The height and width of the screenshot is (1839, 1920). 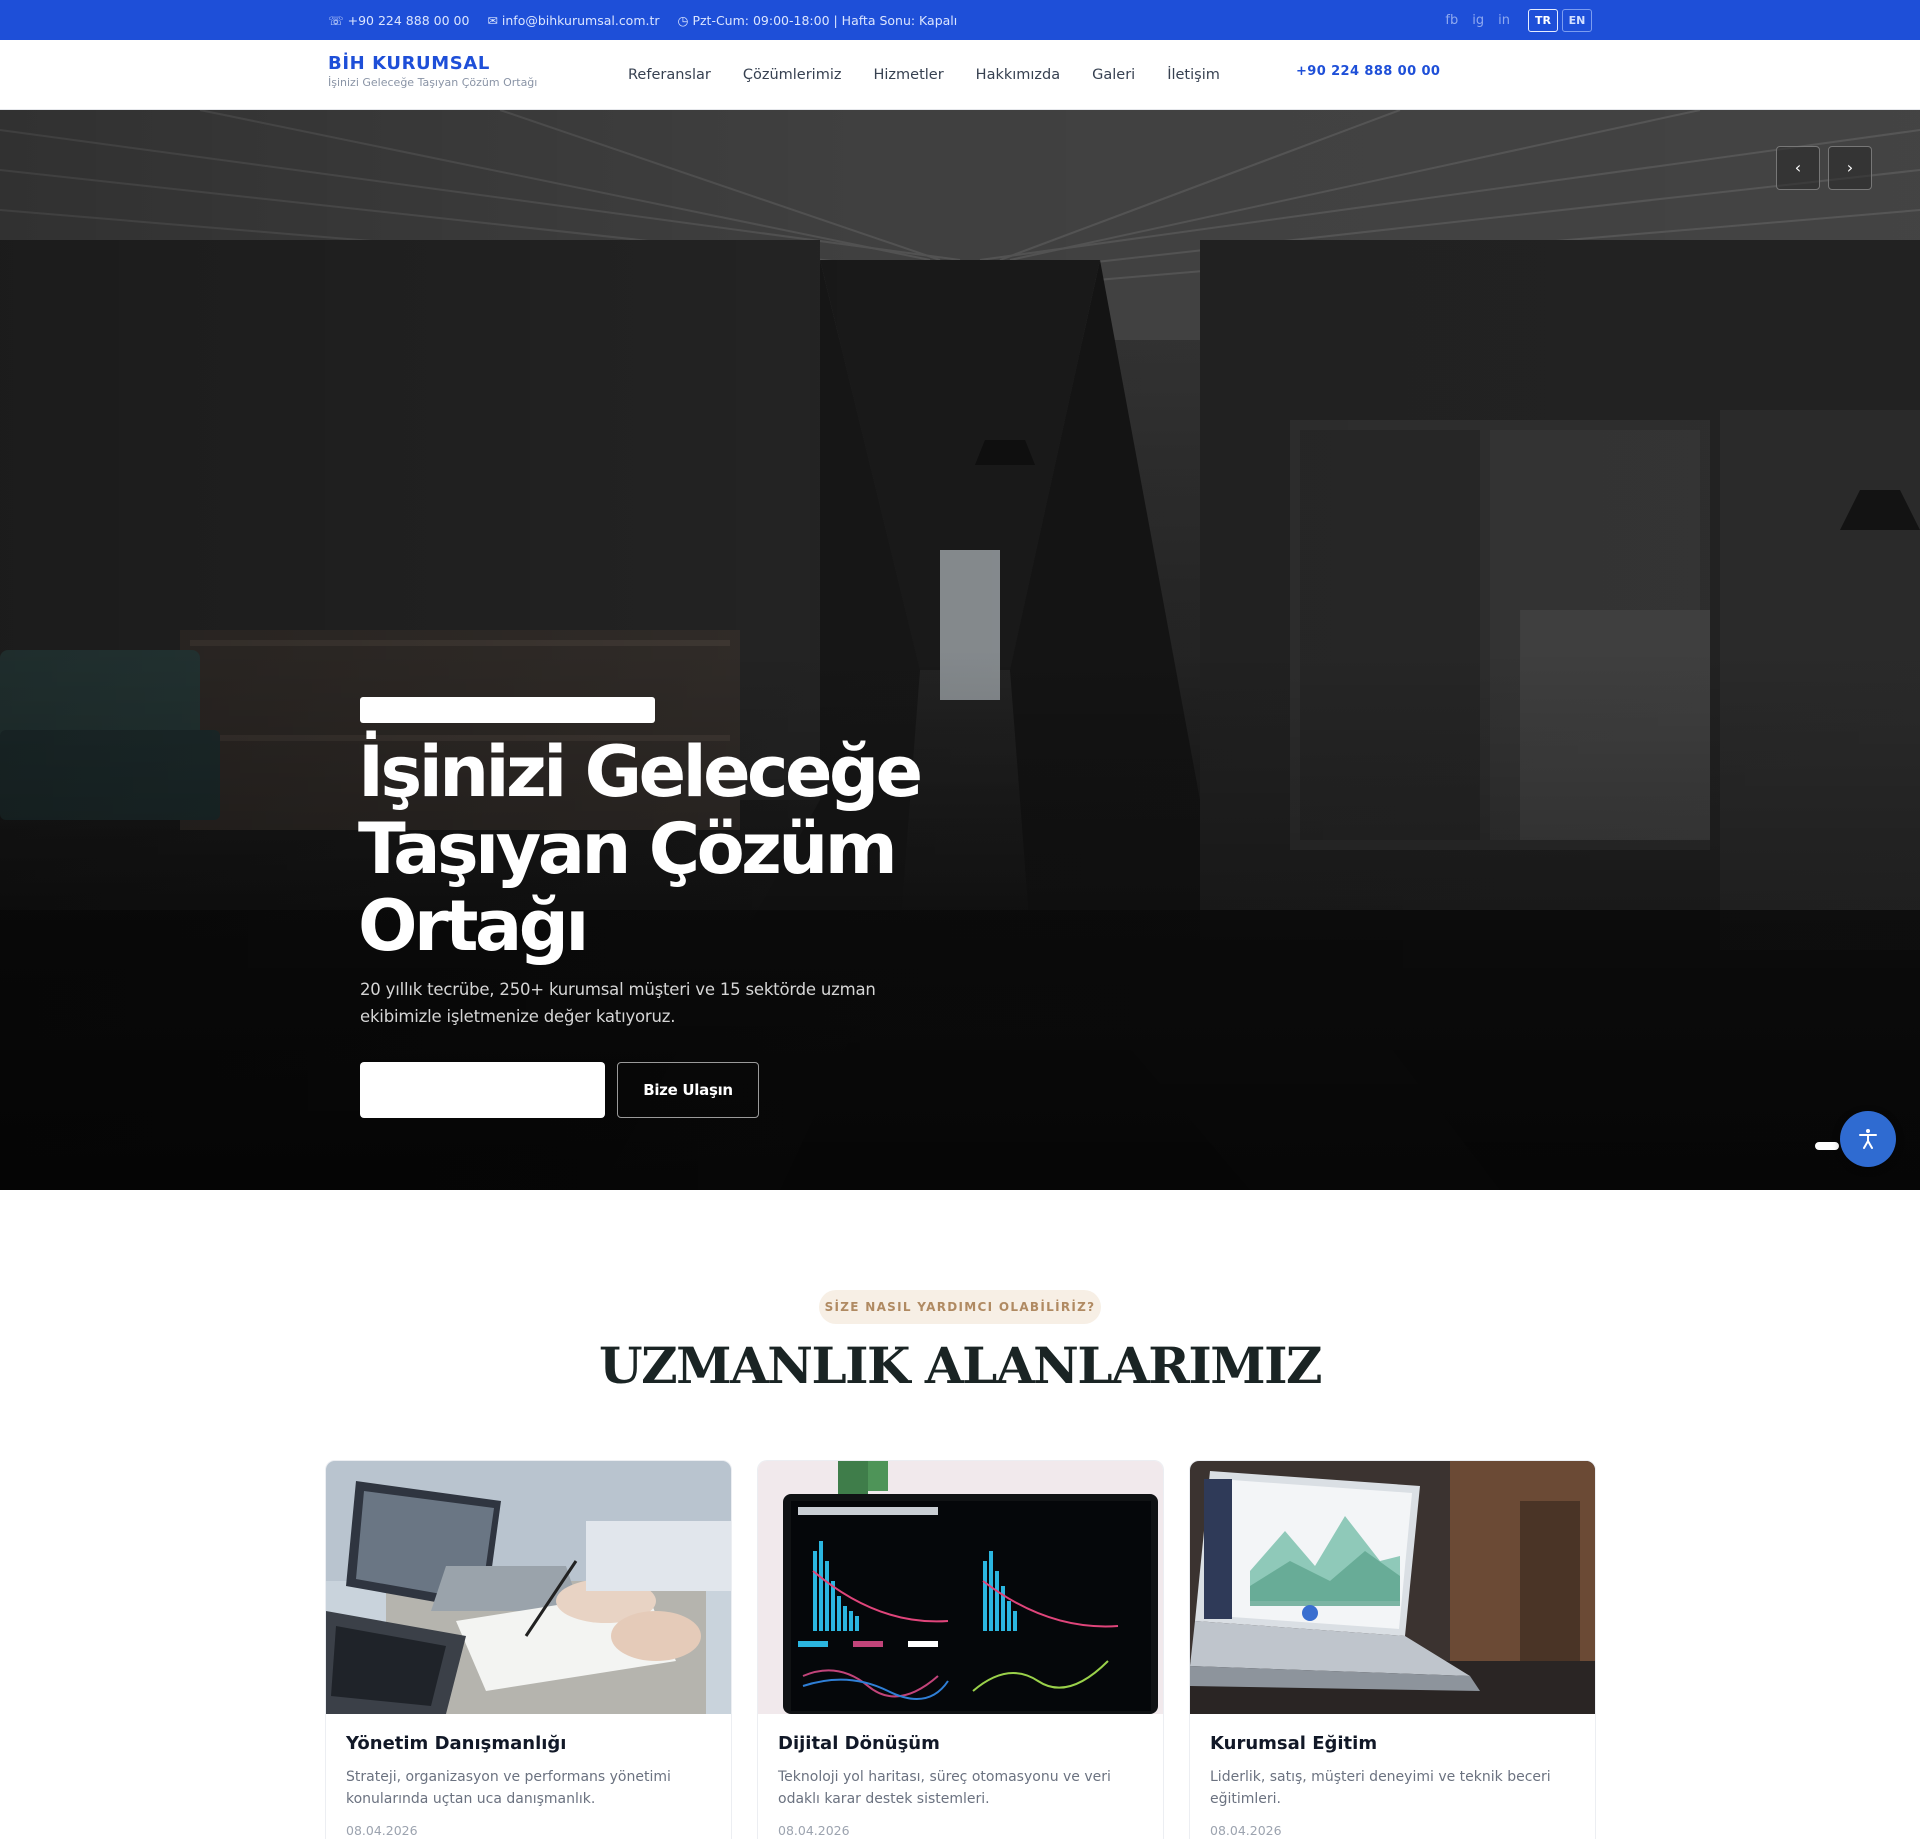 What do you see at coordinates (1478, 20) in the screenshot?
I see `instagram-link: ig` at bounding box center [1478, 20].